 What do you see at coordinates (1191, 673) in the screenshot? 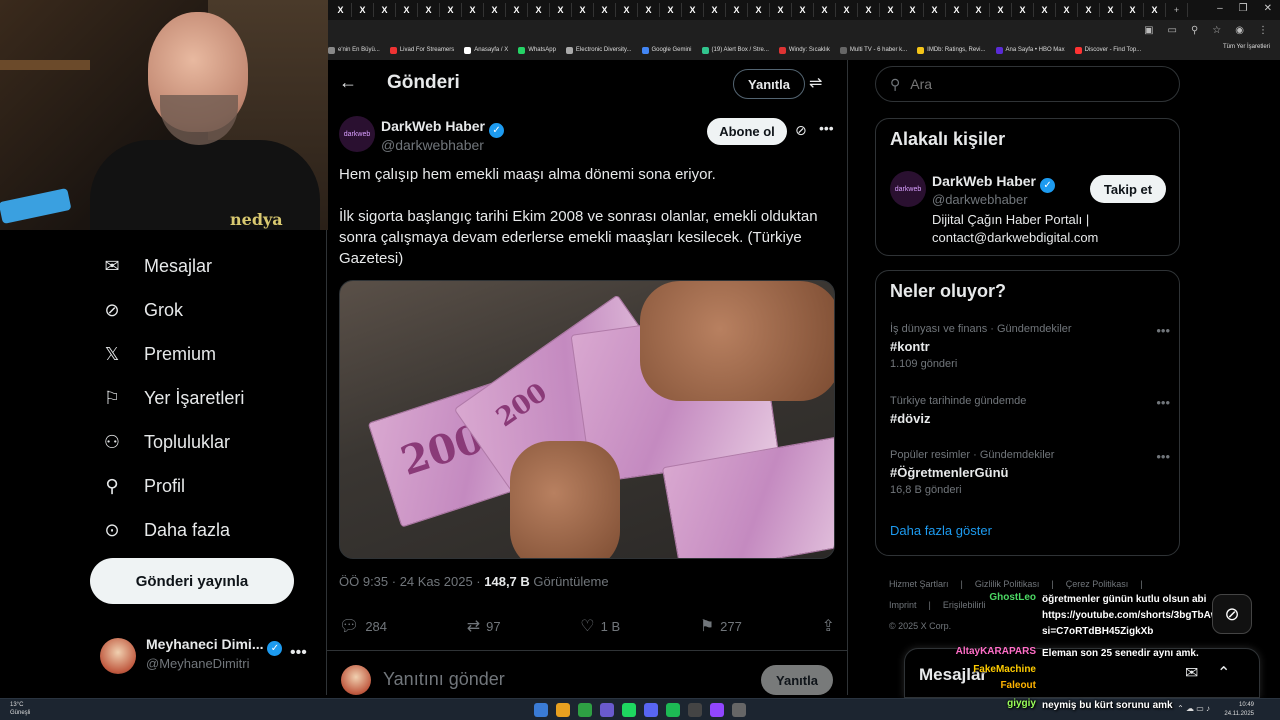
I see `new-message-icon: ✉` at bounding box center [1191, 673].